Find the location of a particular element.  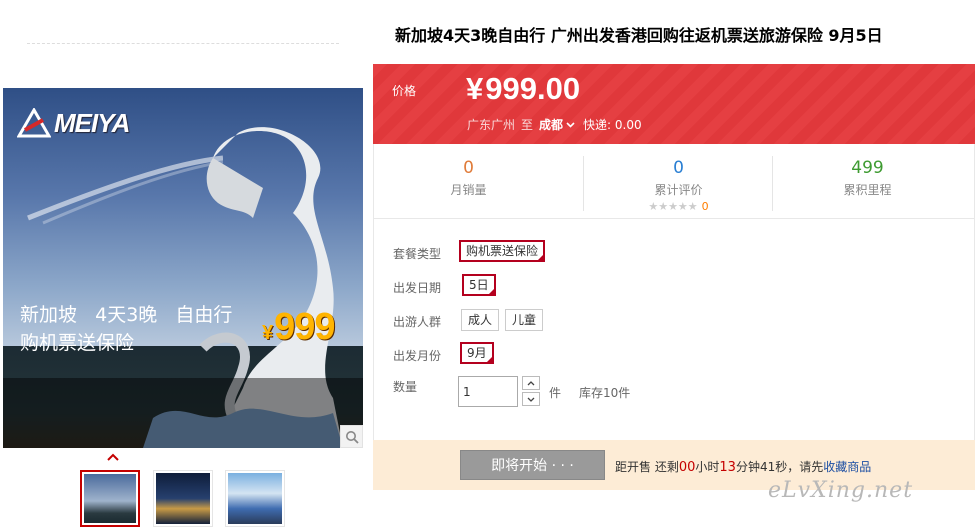

ship-from: 广东广州 is located at coordinates (491, 125).